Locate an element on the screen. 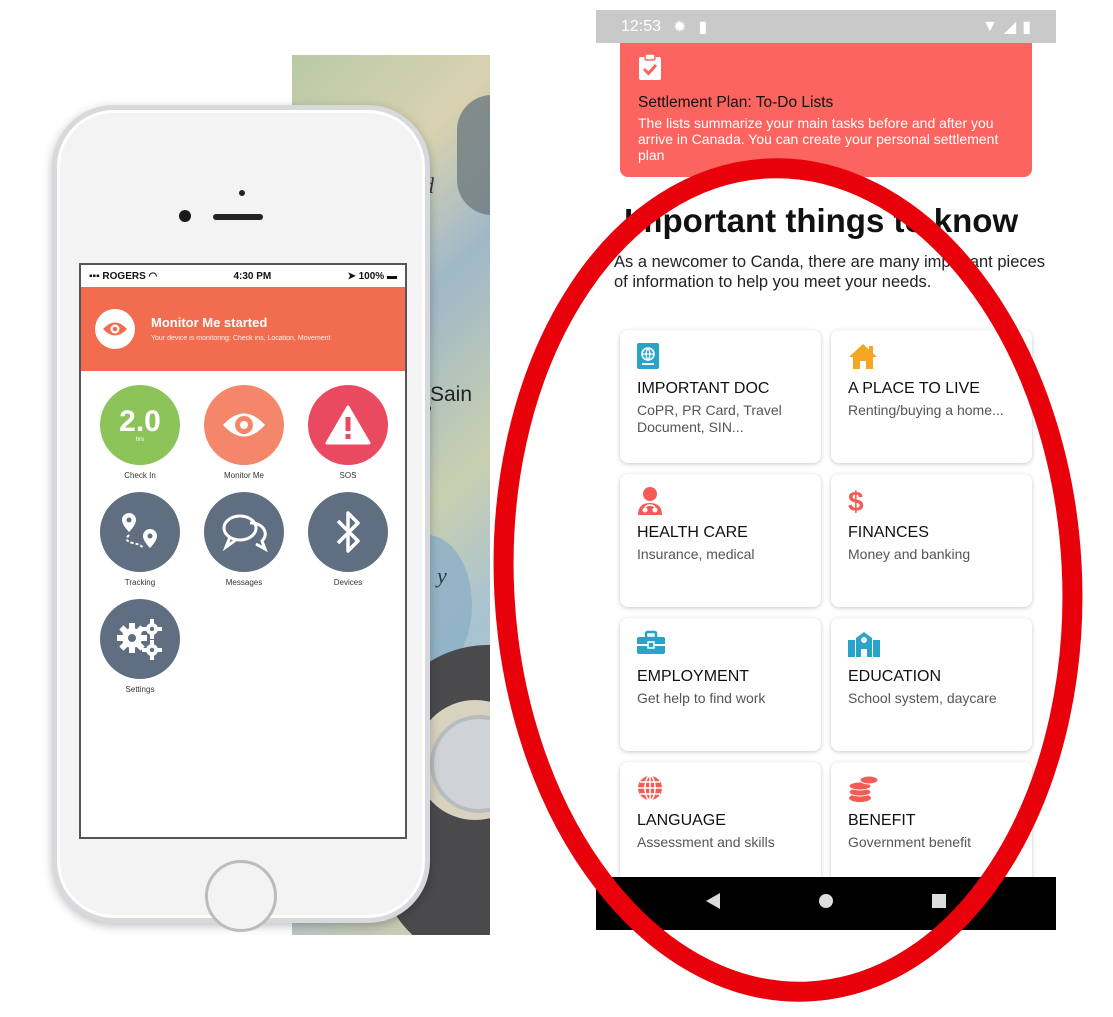 The height and width of the screenshot is (1017, 1113). home-icon is located at coordinates (826, 903).